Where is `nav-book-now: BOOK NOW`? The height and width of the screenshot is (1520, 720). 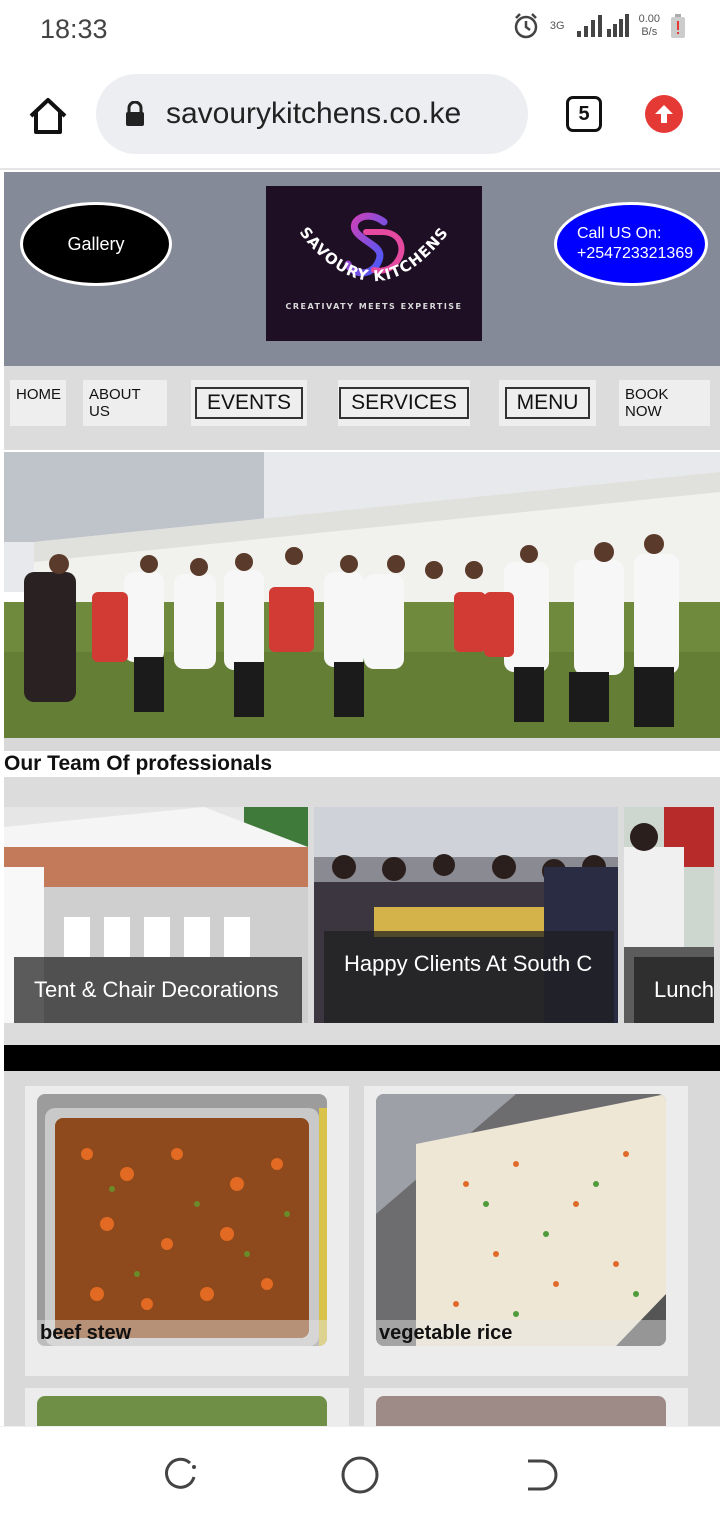
nav-book-now: BOOK NOW is located at coordinates (664, 403).